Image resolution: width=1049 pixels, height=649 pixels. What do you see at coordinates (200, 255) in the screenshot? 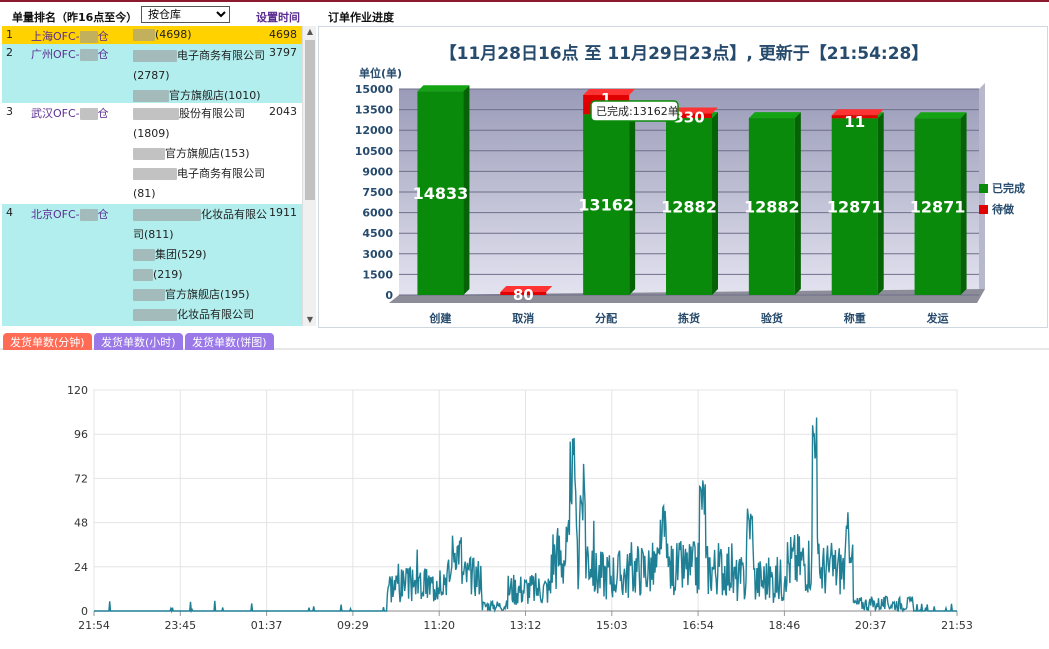
I see `shop-item: 集团(529)` at bounding box center [200, 255].